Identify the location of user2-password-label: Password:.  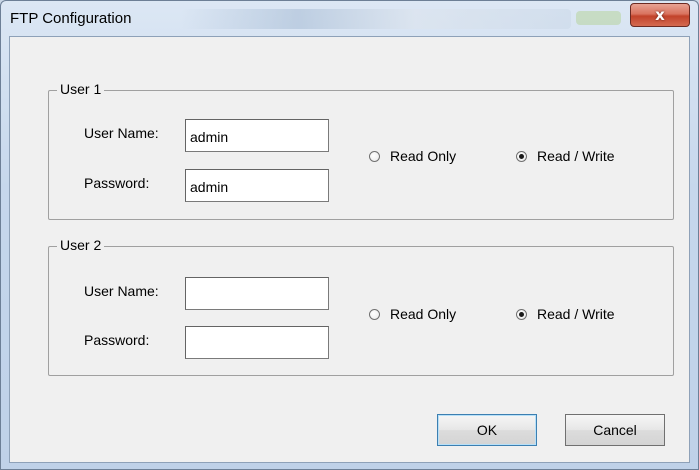
(117, 340).